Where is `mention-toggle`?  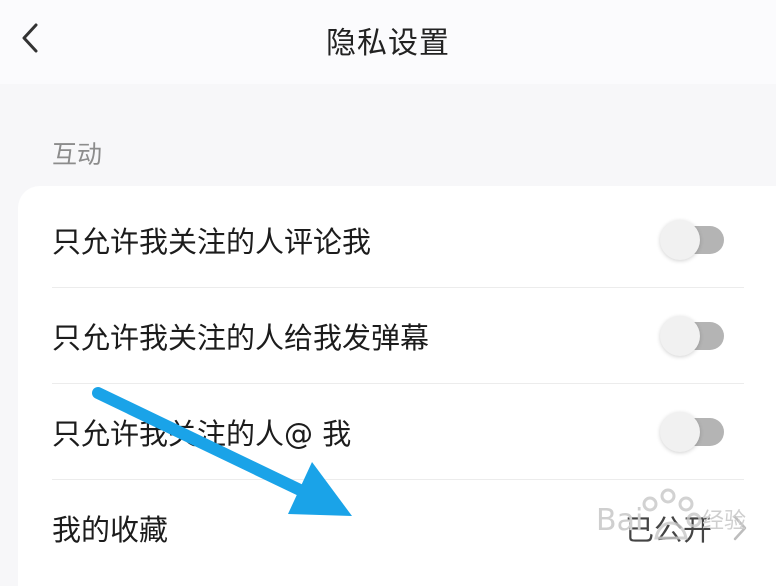 mention-toggle is located at coordinates (692, 432).